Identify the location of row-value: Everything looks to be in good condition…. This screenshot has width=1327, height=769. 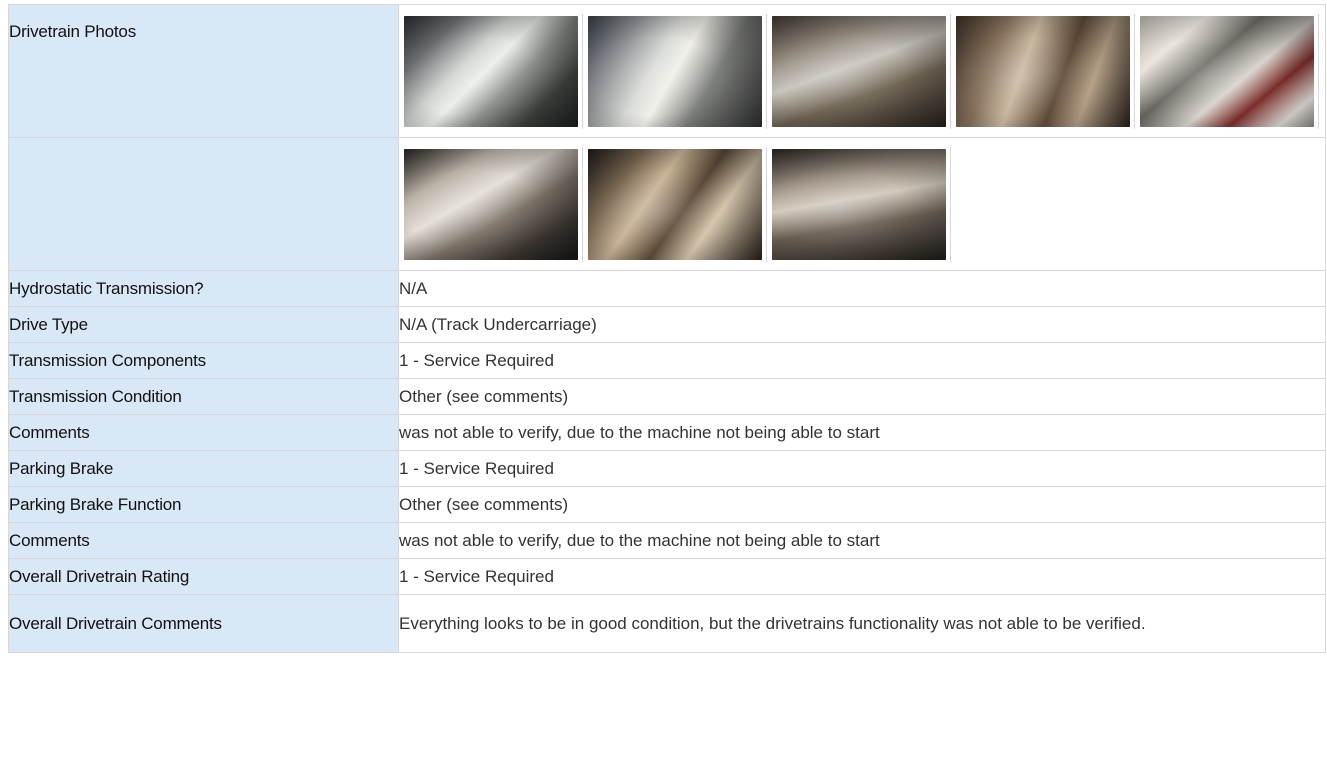
(862, 623).